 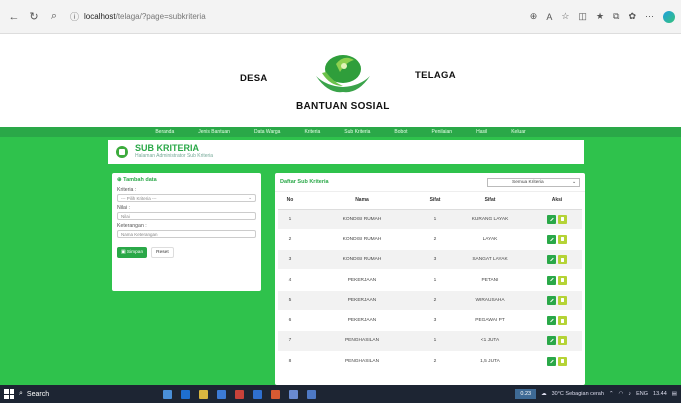 I want to click on table-row: 3 KONDISI RUMAH 3 SANGAT LAYAK, so click(x=430, y=260).